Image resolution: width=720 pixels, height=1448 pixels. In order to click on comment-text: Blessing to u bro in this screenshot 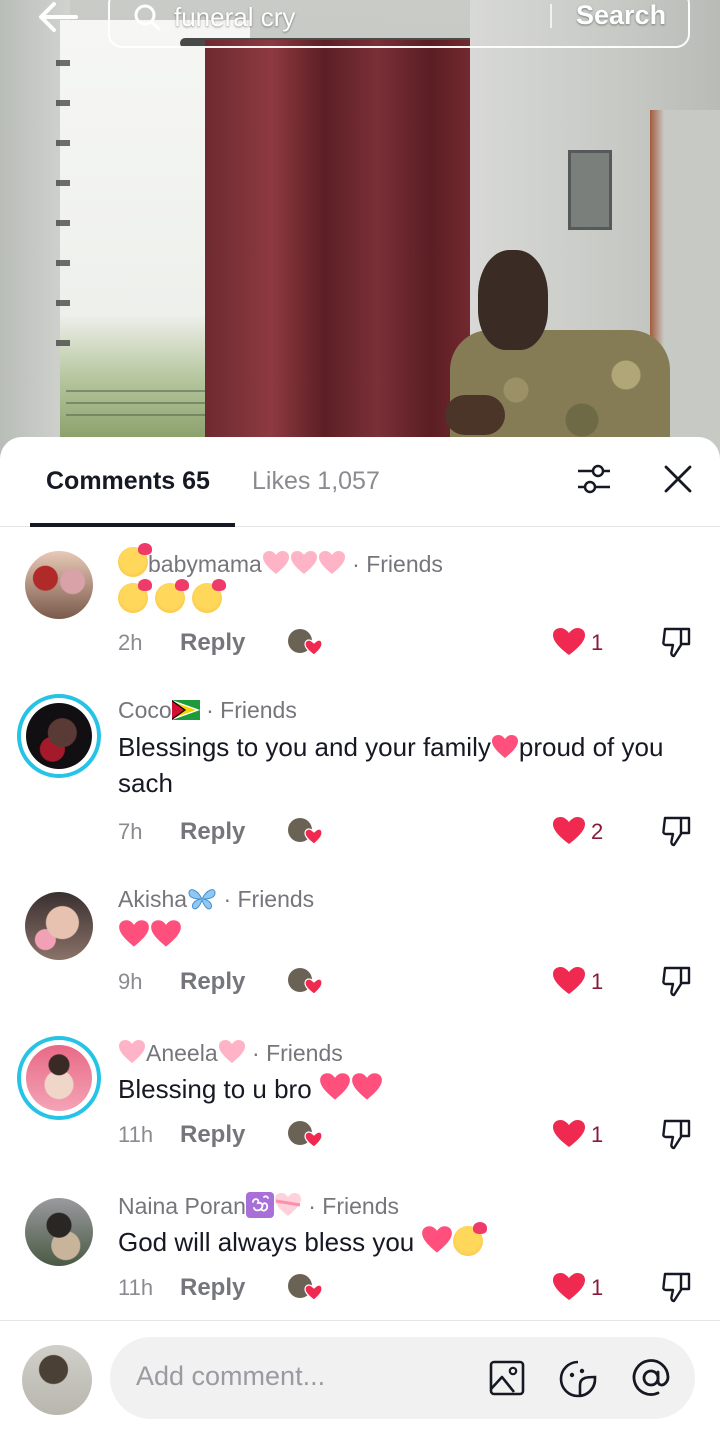, I will do `click(413, 1089)`.